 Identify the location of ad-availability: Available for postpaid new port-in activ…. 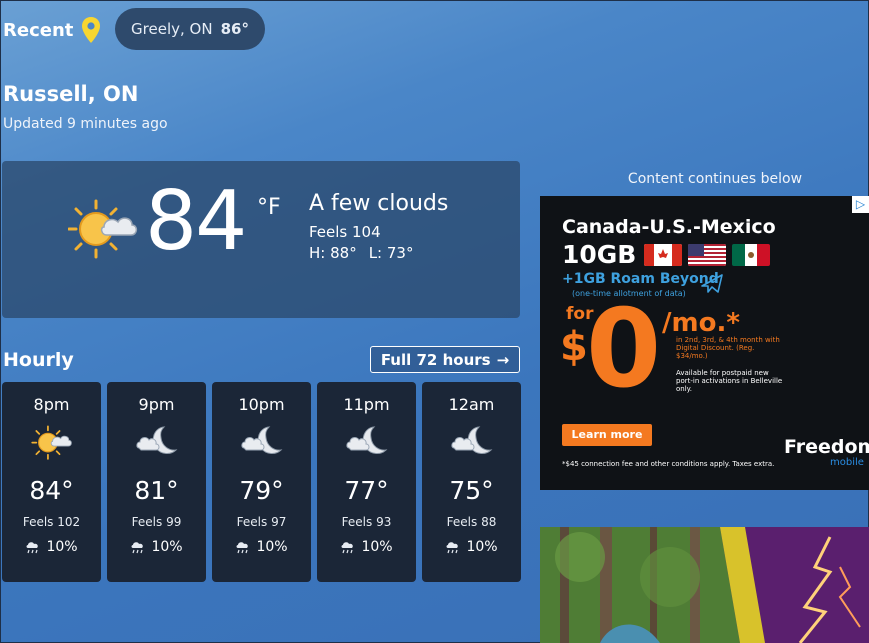
(729, 381).